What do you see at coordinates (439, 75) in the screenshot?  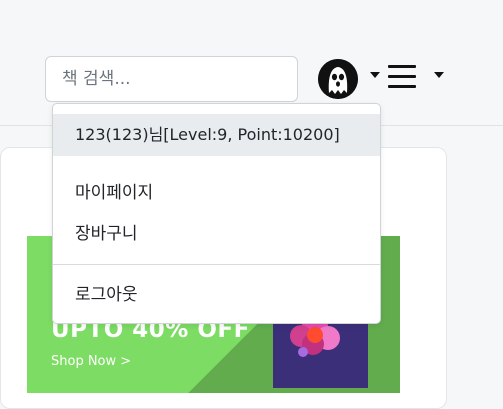 I see `menu-caret-down-icon` at bounding box center [439, 75].